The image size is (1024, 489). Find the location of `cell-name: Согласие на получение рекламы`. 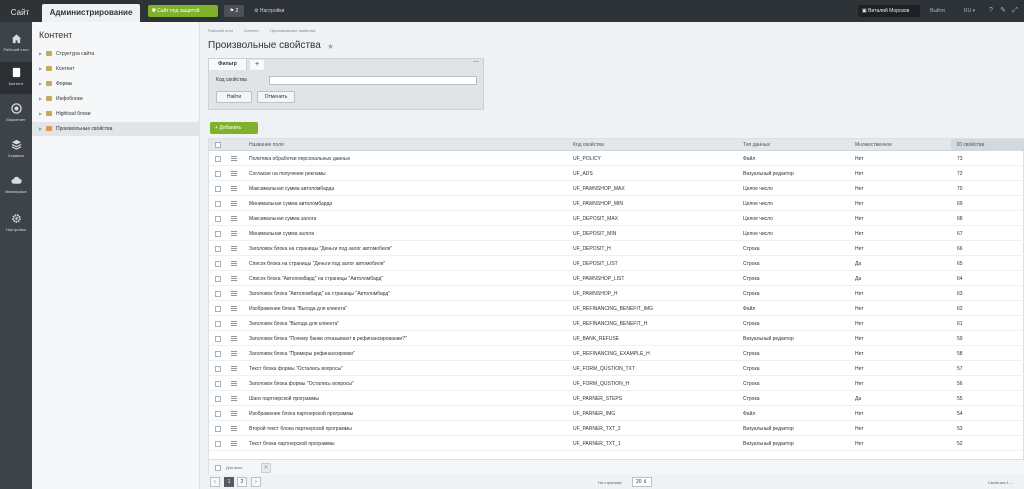

cell-name: Согласие на получение рекламы is located at coordinates (287, 174).